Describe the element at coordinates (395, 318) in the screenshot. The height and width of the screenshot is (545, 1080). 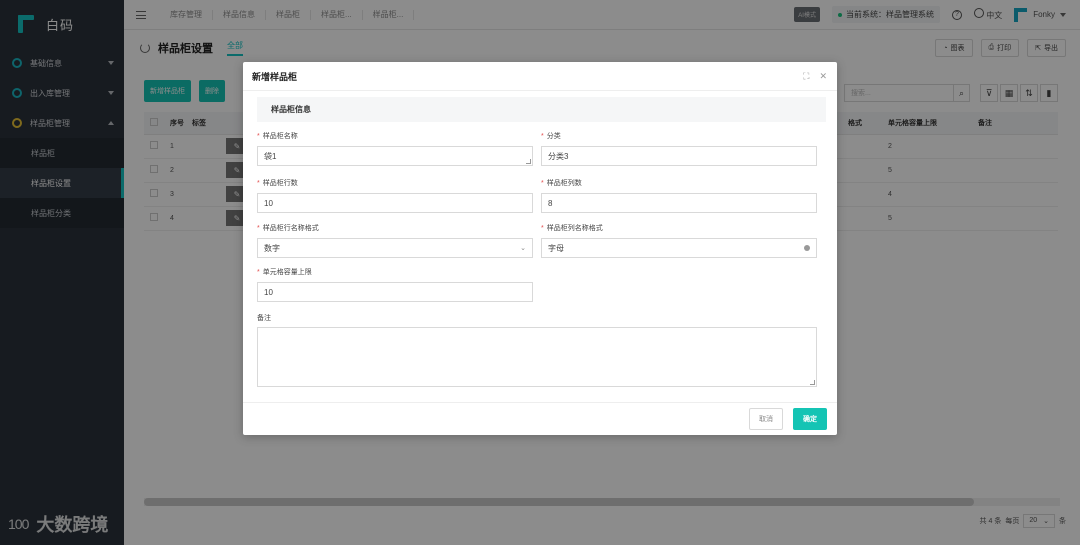
I see `remark-field-group: 备注` at that location.